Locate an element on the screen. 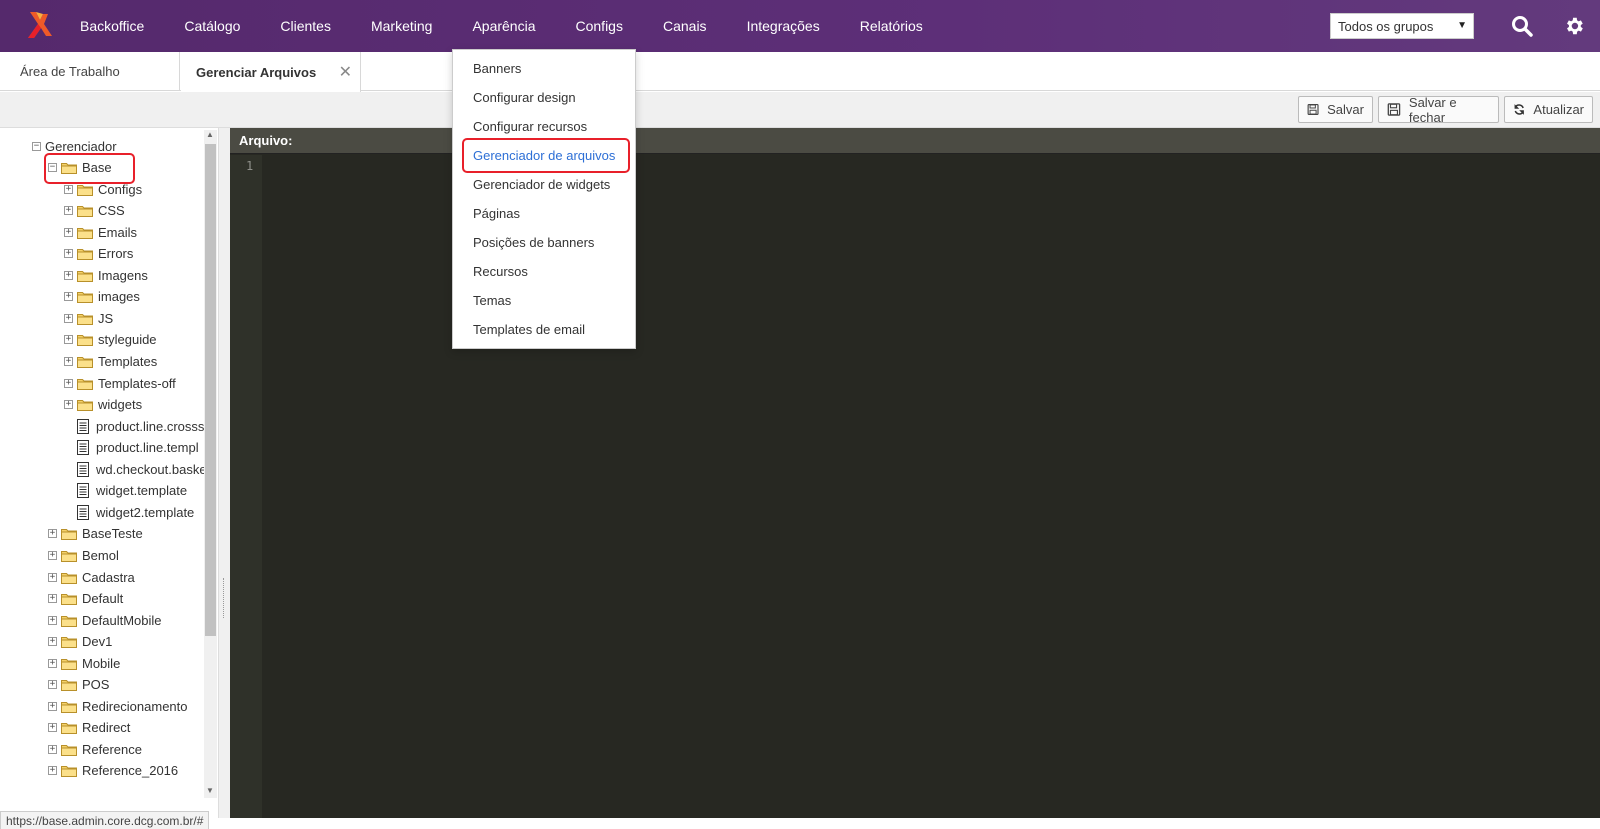 This screenshot has width=1600, height=829. scroll-up-icon: ▲ is located at coordinates (210, 134).